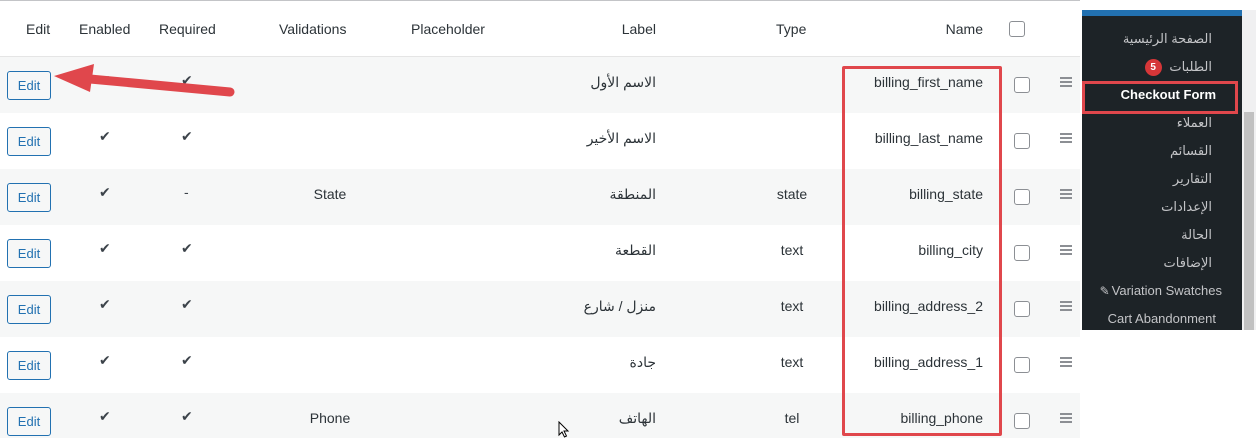 The image size is (1256, 438). I want to click on sidebar-scroll-thumb, so click(1249, 221).